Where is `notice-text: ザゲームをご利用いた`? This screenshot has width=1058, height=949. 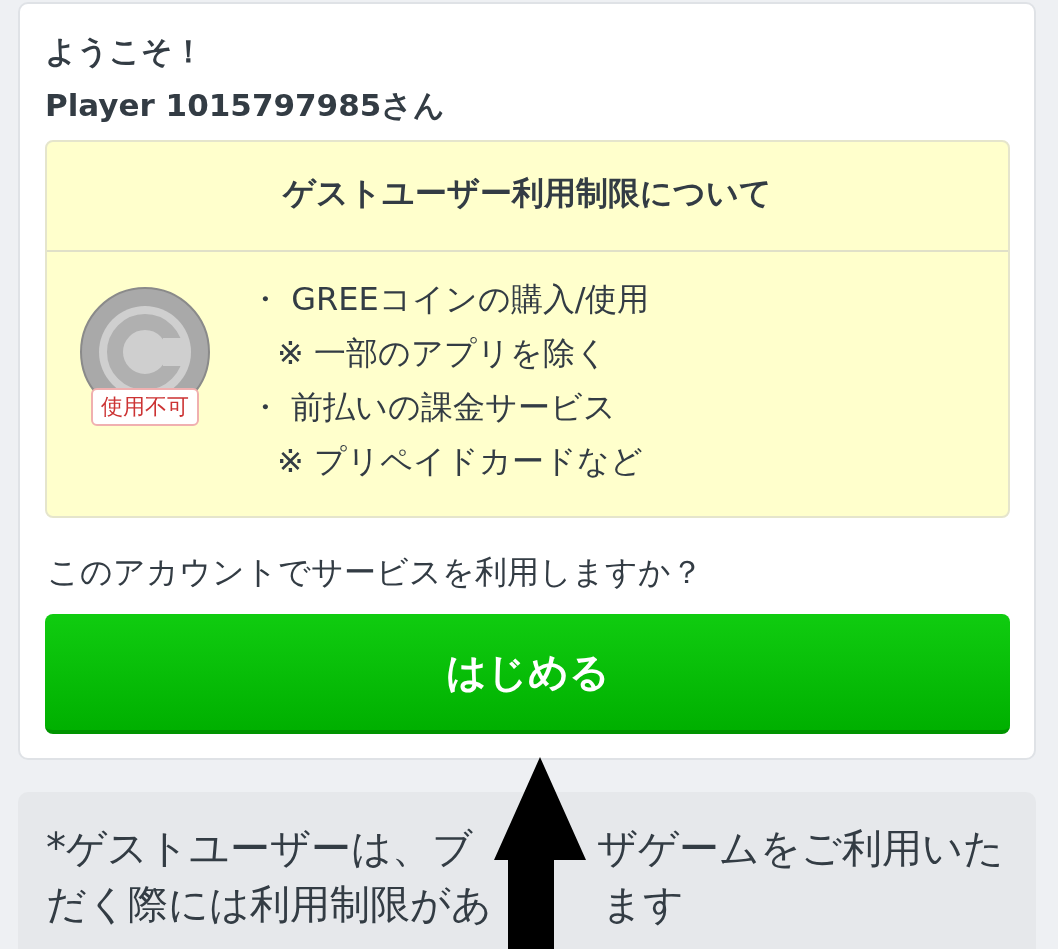 notice-text: ザゲームをご利用いた is located at coordinates (800, 848).